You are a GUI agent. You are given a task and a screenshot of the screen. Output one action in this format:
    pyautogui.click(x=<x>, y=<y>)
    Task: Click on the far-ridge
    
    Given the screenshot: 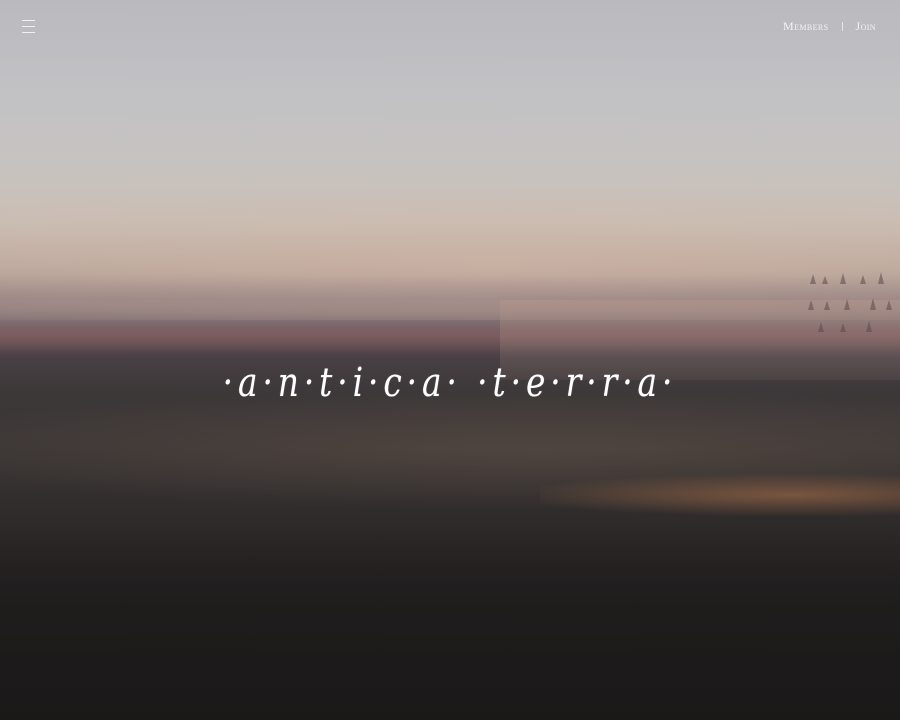 What is the action you would take?
    pyautogui.click(x=450, y=295)
    